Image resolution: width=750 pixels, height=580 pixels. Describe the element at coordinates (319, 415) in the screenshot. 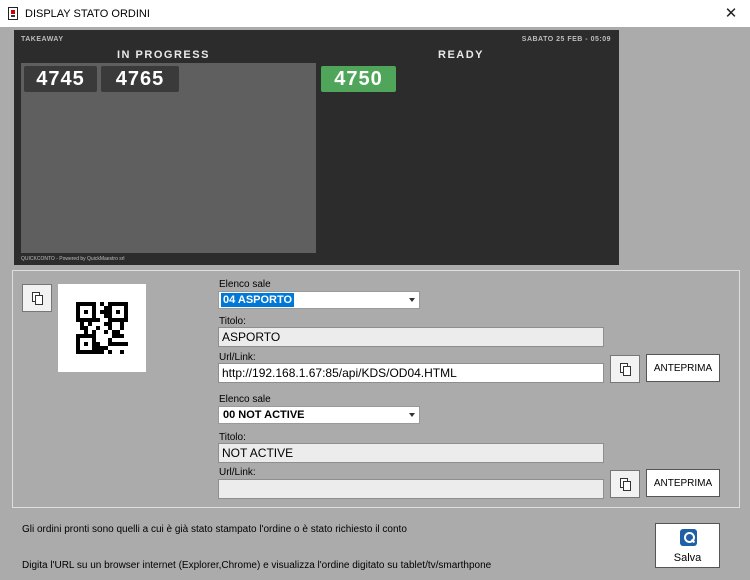

I see `room-select-2: 00 NOT ACTIVE` at that location.